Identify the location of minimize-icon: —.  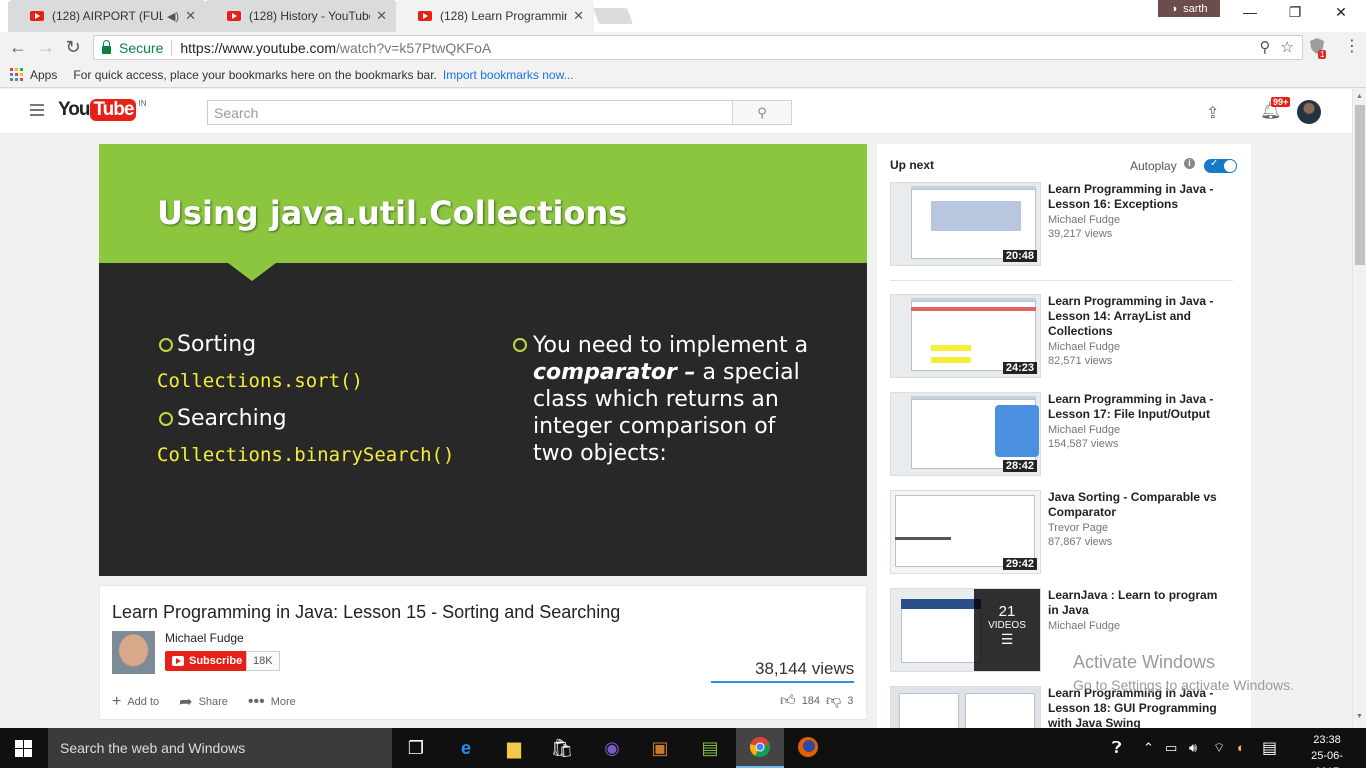
(1250, 12).